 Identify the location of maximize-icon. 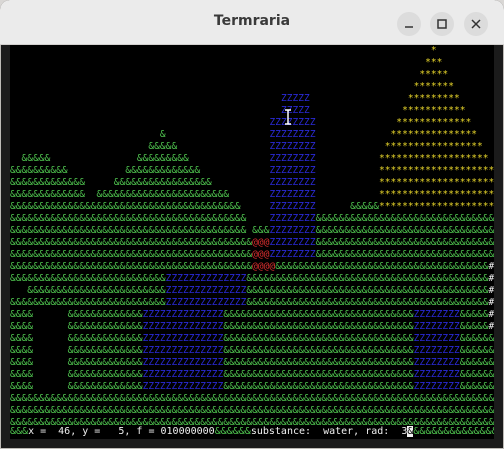
(442, 24).